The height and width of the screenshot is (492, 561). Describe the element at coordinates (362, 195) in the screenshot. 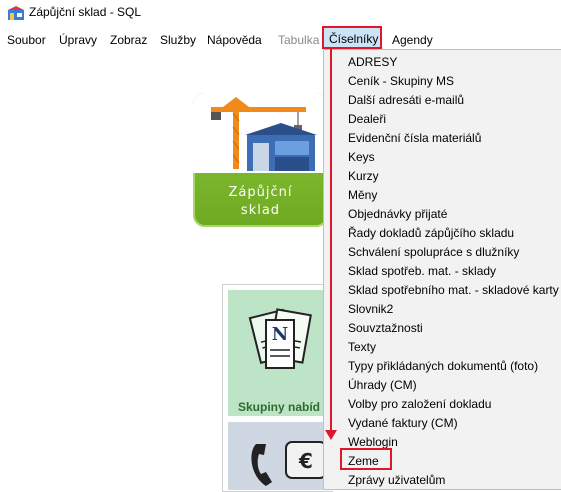

I see `dropdown-item: Měny` at that location.